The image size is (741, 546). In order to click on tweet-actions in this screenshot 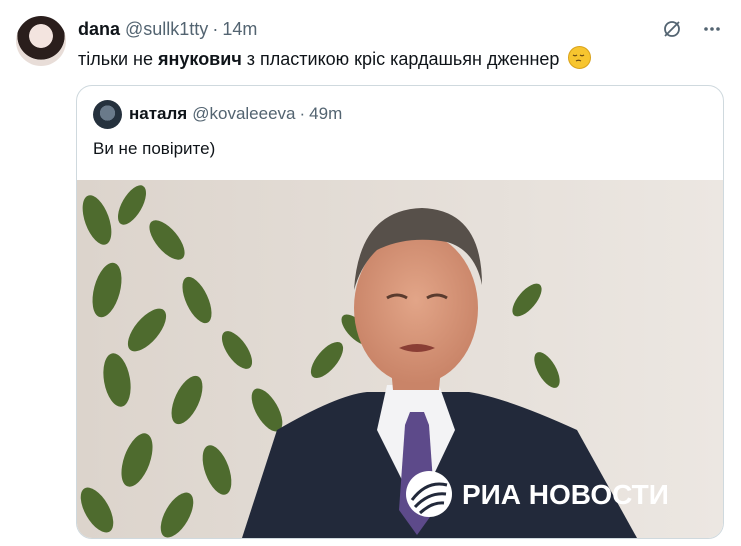, I will do `click(692, 29)`.